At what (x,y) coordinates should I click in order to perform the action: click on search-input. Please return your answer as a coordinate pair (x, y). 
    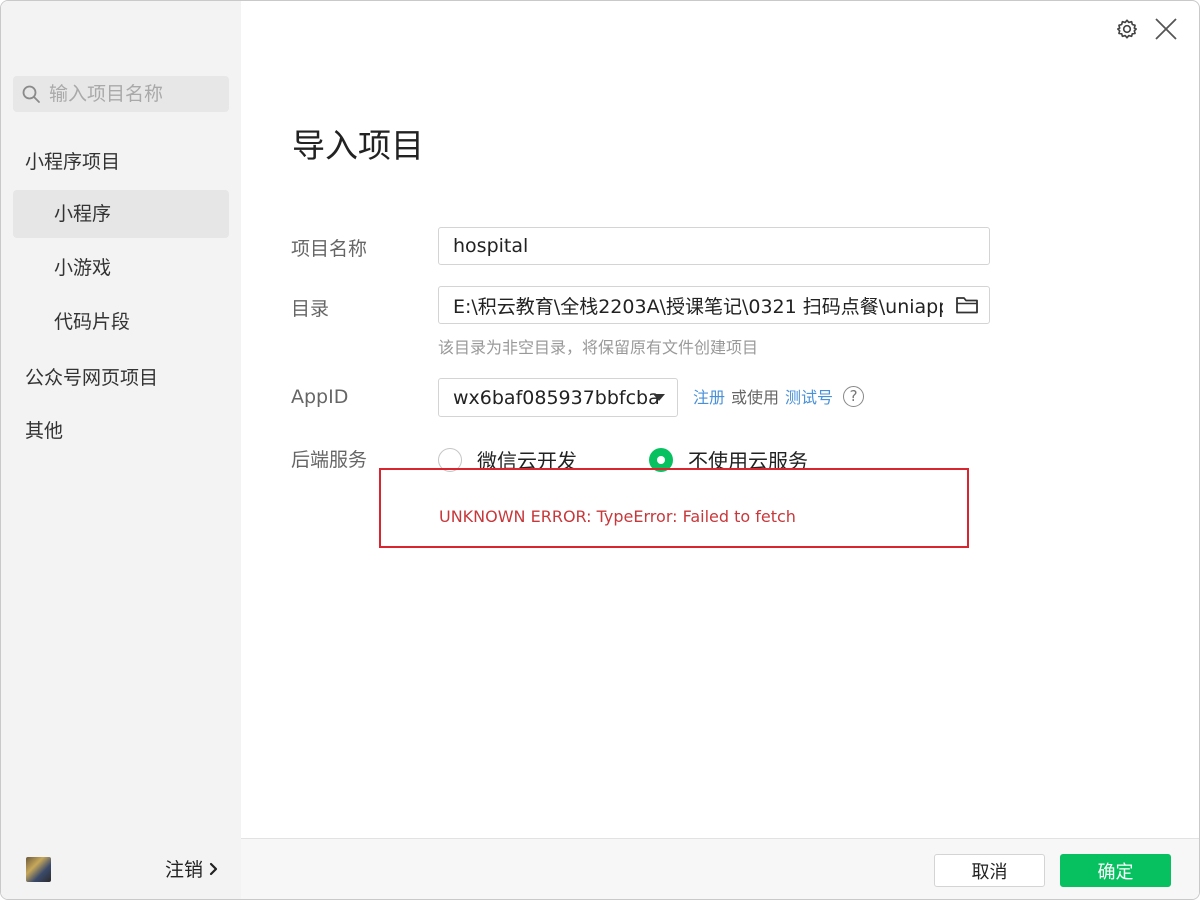
    Looking at the image, I should click on (137, 94).